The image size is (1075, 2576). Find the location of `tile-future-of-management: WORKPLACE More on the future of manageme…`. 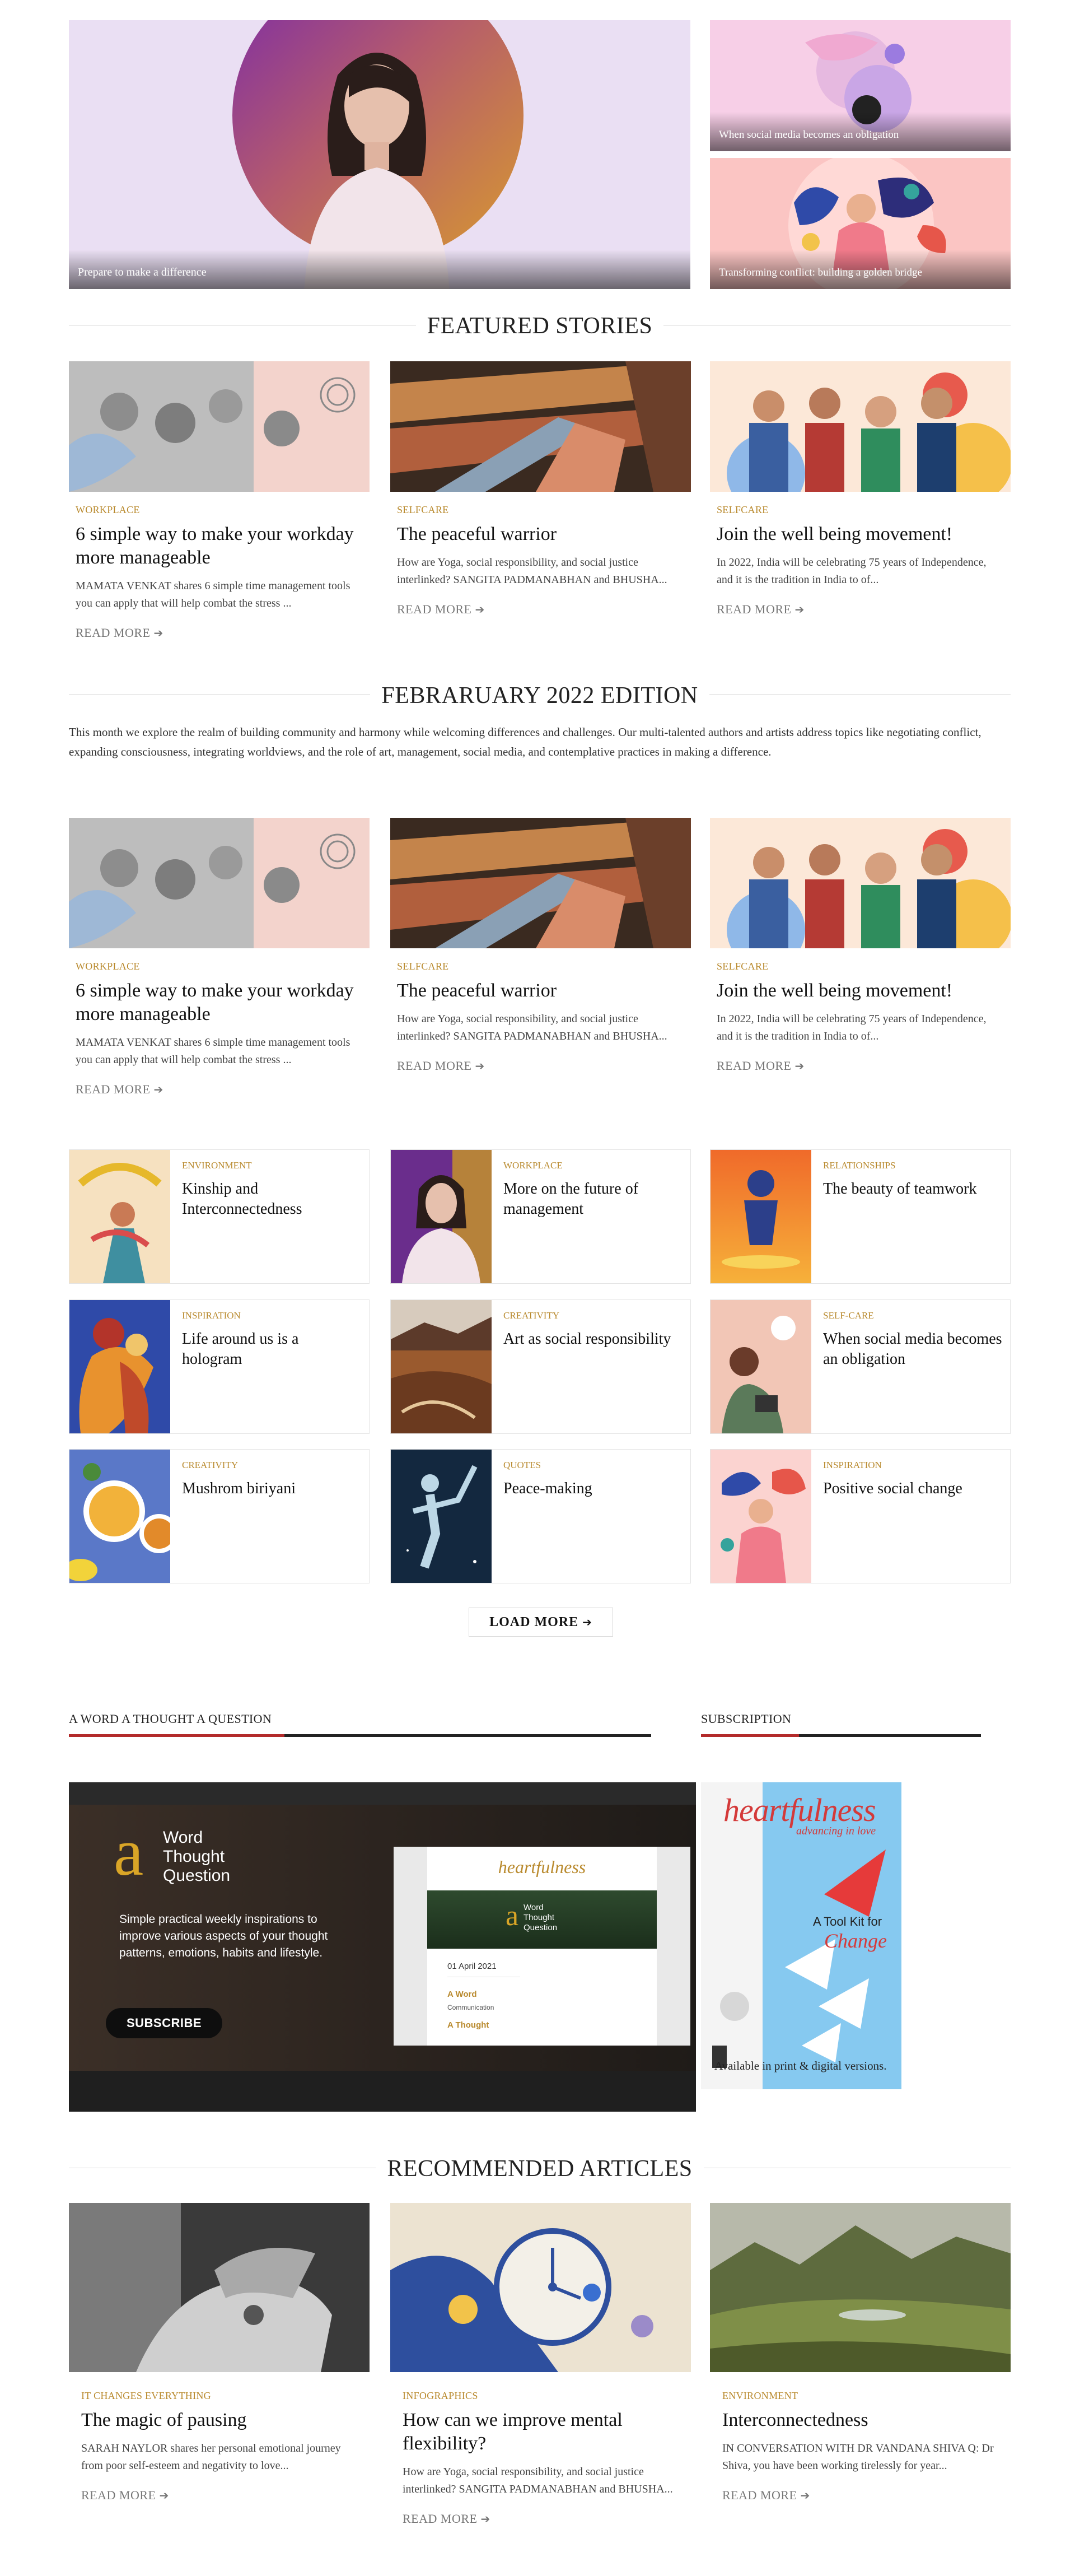

tile-future-of-management: WORKPLACE More on the future of manageme… is located at coordinates (540, 1216).